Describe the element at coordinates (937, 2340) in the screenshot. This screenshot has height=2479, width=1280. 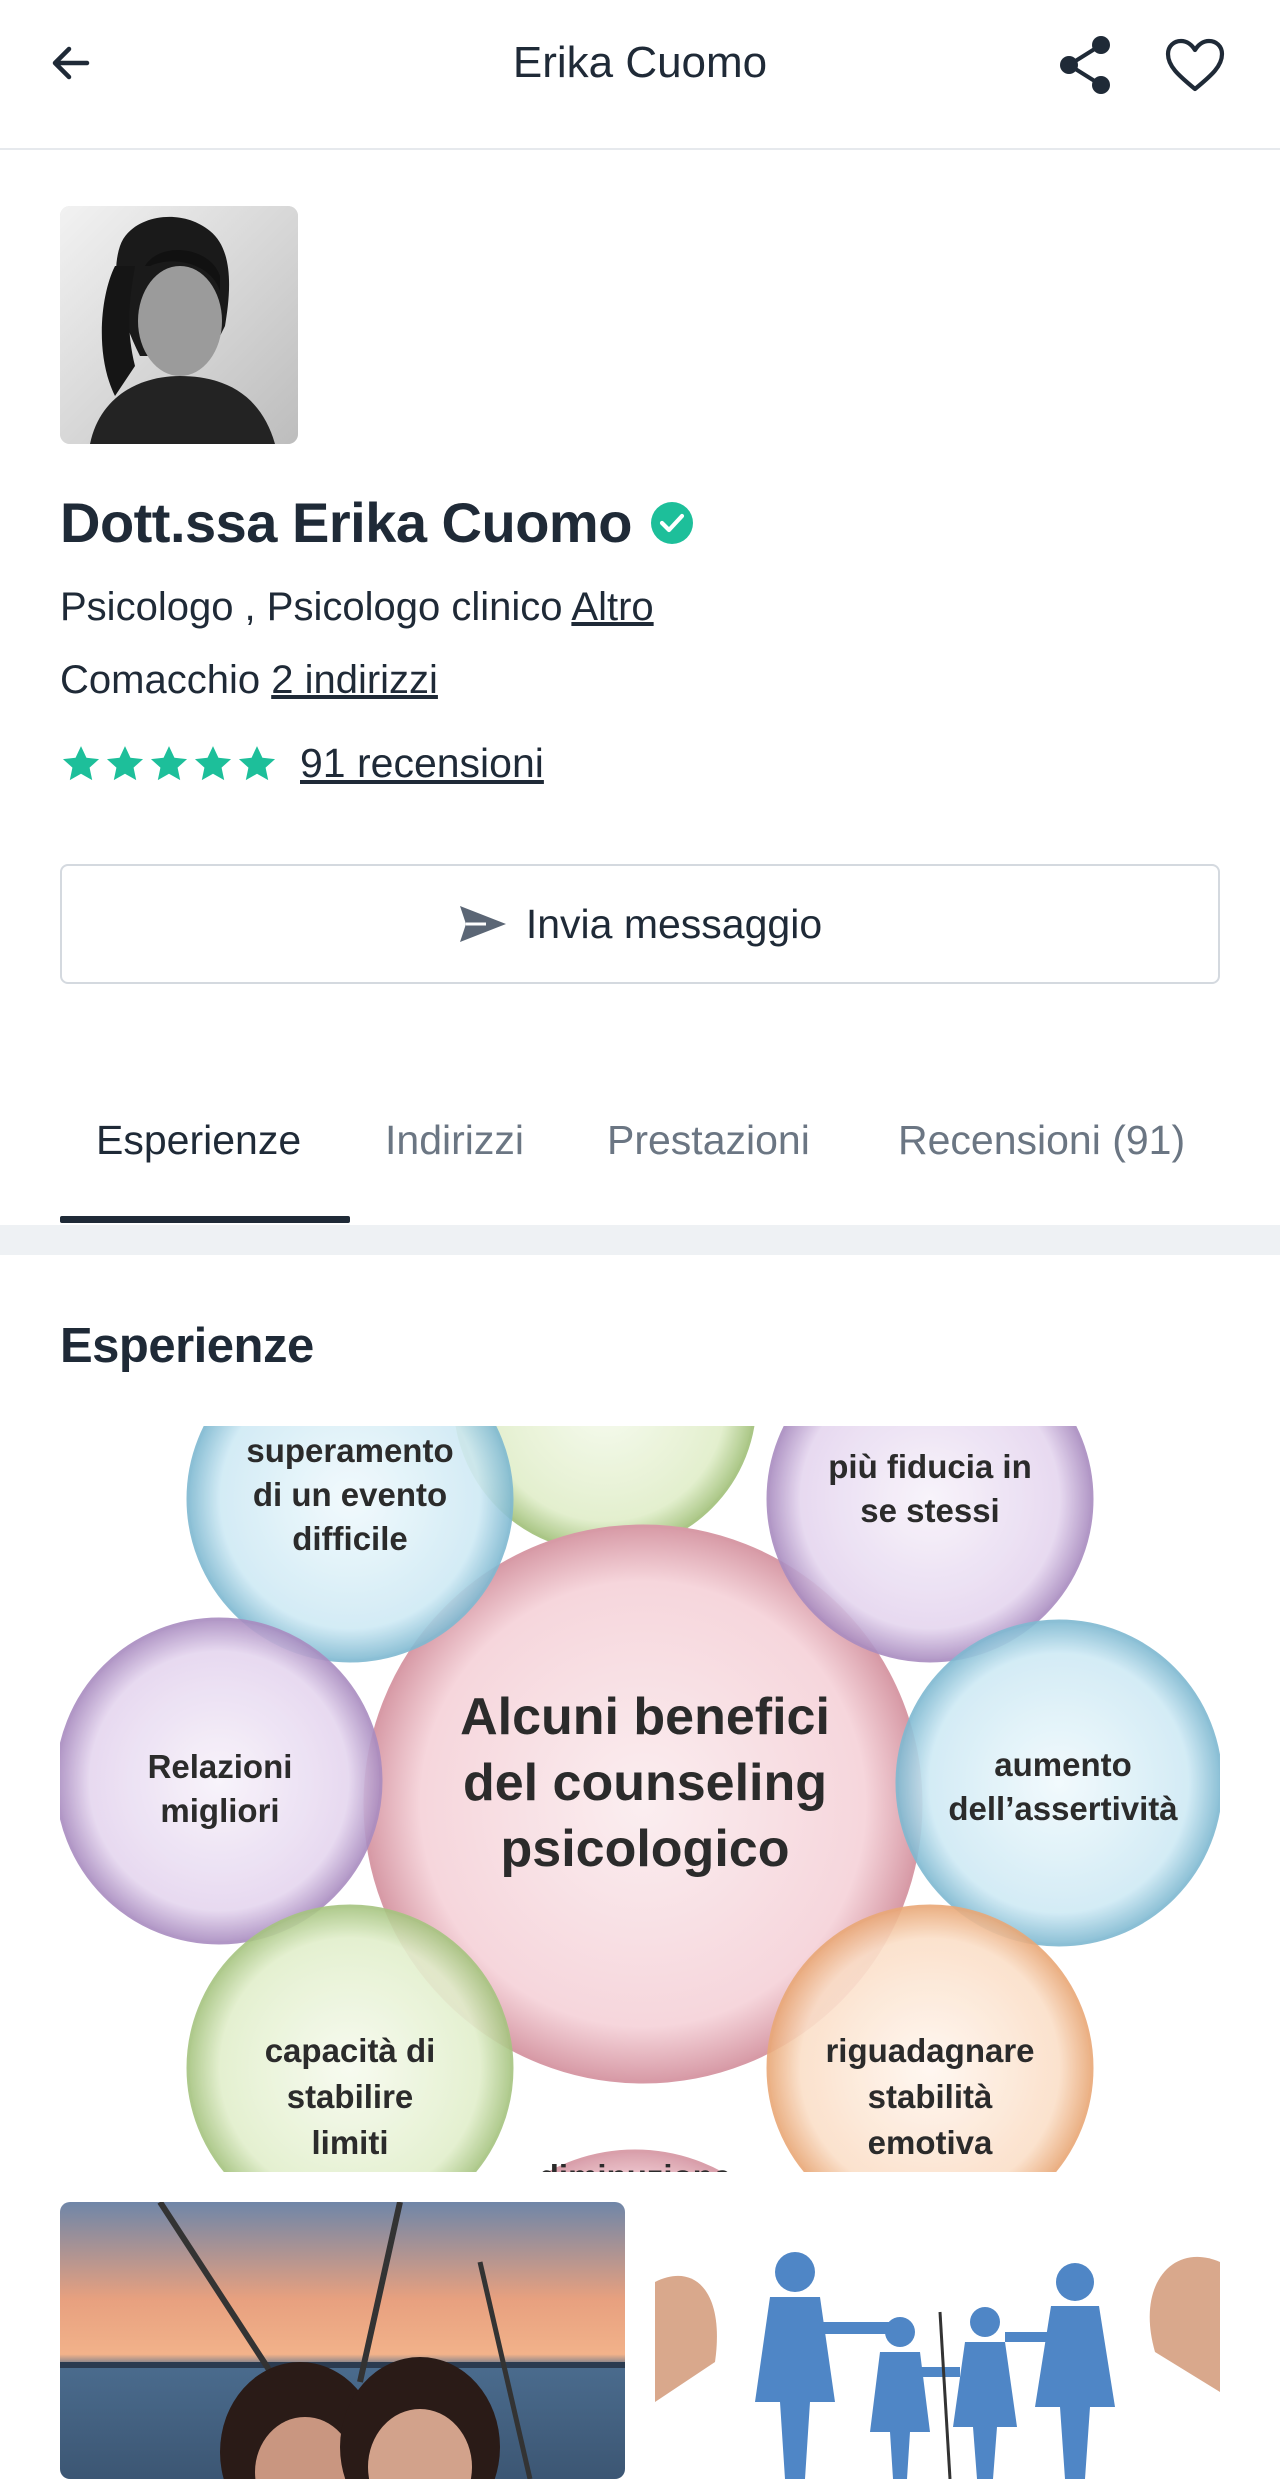
I see `gallery-photo-family` at that location.